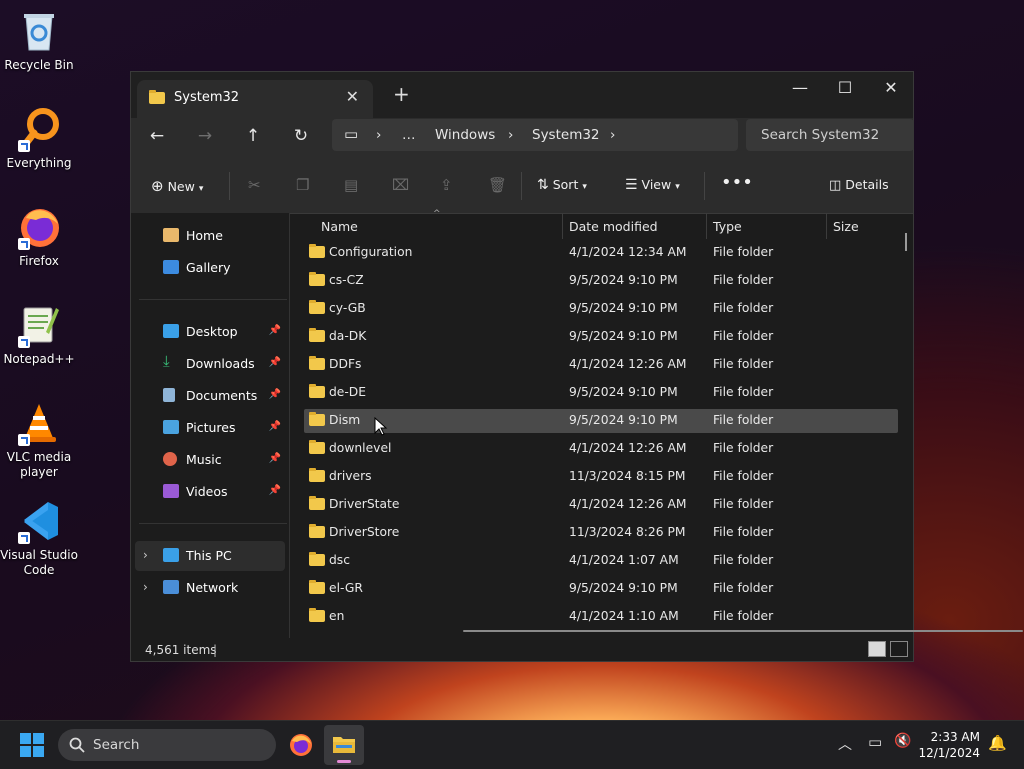 Image resolution: width=1024 pixels, height=769 pixels. Describe the element at coordinates (344, 745) in the screenshot. I see `taskbar-file-explorer-button` at that location.